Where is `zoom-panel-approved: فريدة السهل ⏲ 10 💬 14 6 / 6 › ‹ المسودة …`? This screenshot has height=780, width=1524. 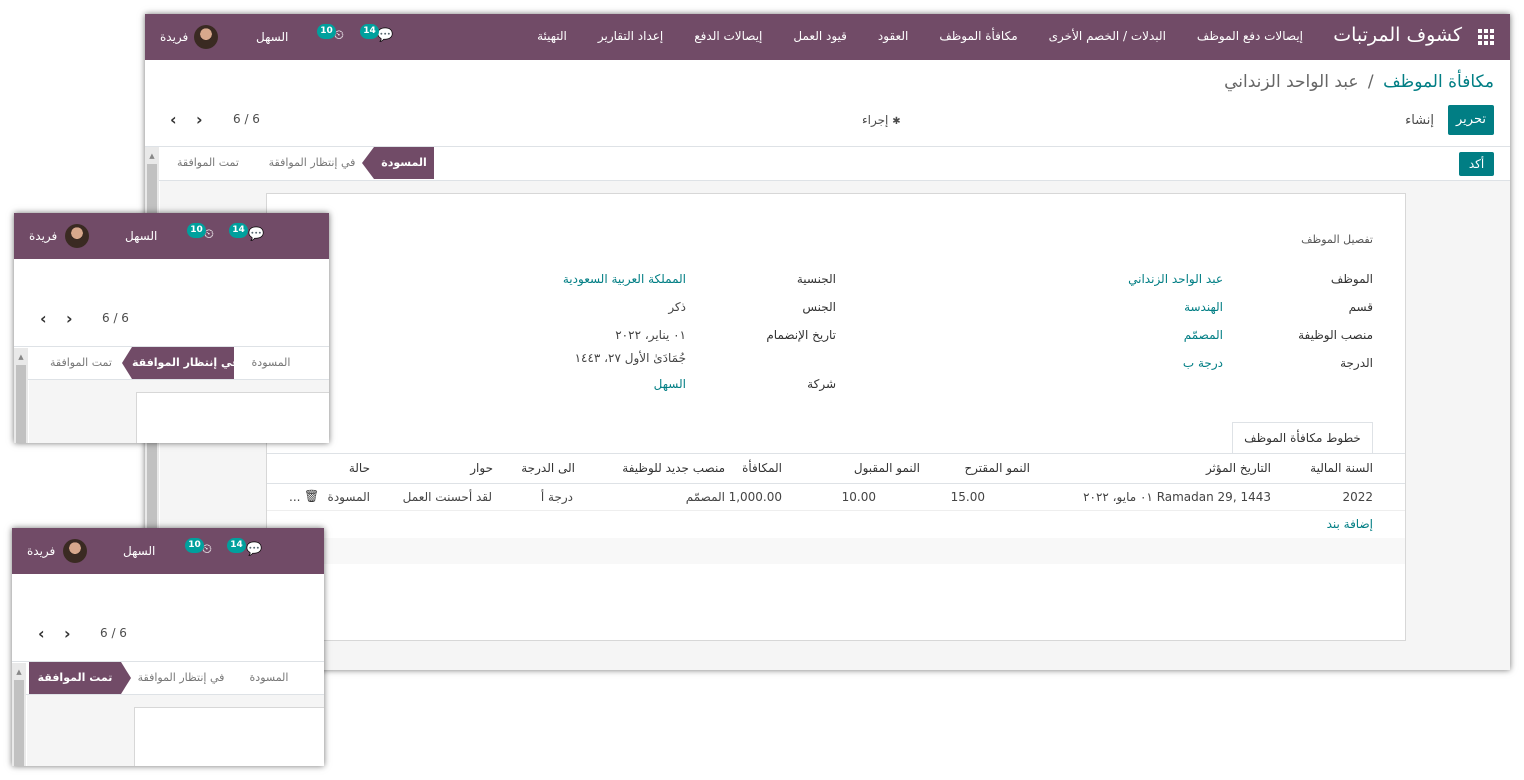 zoom-panel-approved: فريدة السهل ⏲ 10 💬 14 6 / 6 › ‹ المسودة … is located at coordinates (168, 647).